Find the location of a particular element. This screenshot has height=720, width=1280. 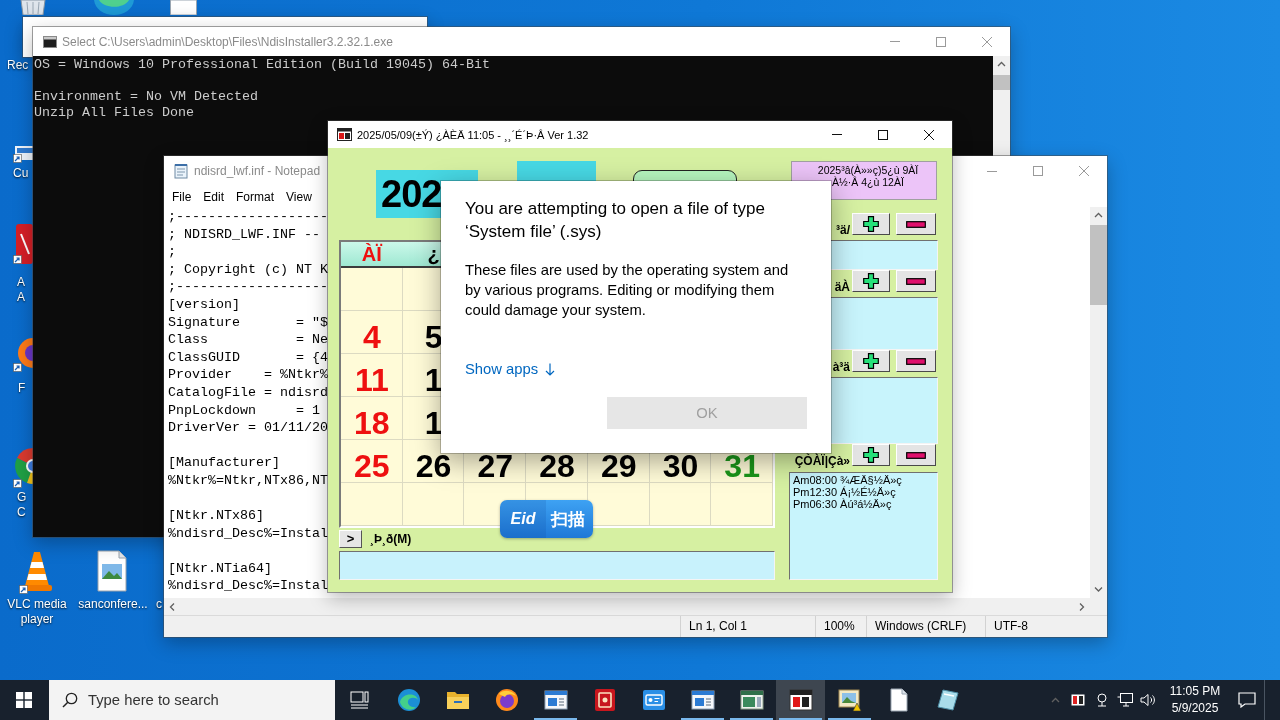

date-number: 29 is located at coordinates (618, 465).